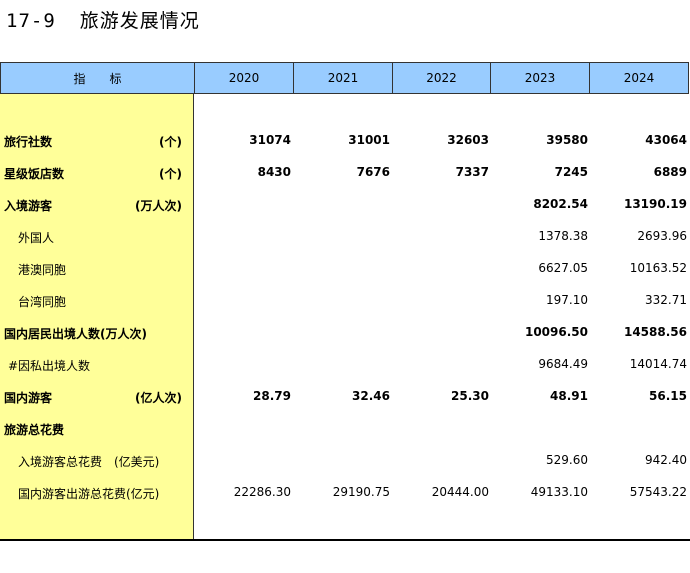 This screenshot has height=573, width=690. What do you see at coordinates (369, 140) in the screenshot?
I see `cell-2021: 31001` at bounding box center [369, 140].